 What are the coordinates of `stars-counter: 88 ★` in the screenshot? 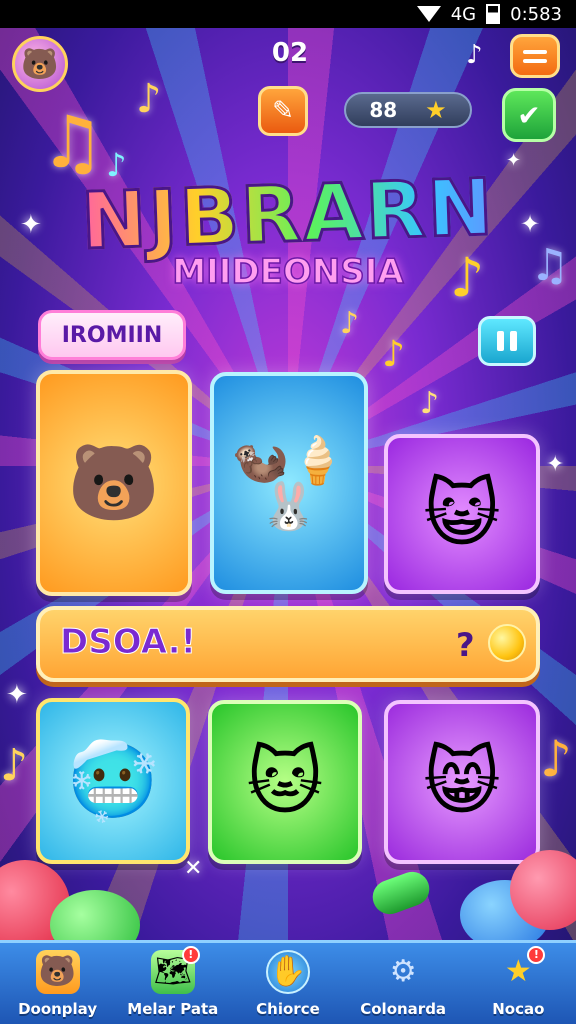 It's located at (408, 110).